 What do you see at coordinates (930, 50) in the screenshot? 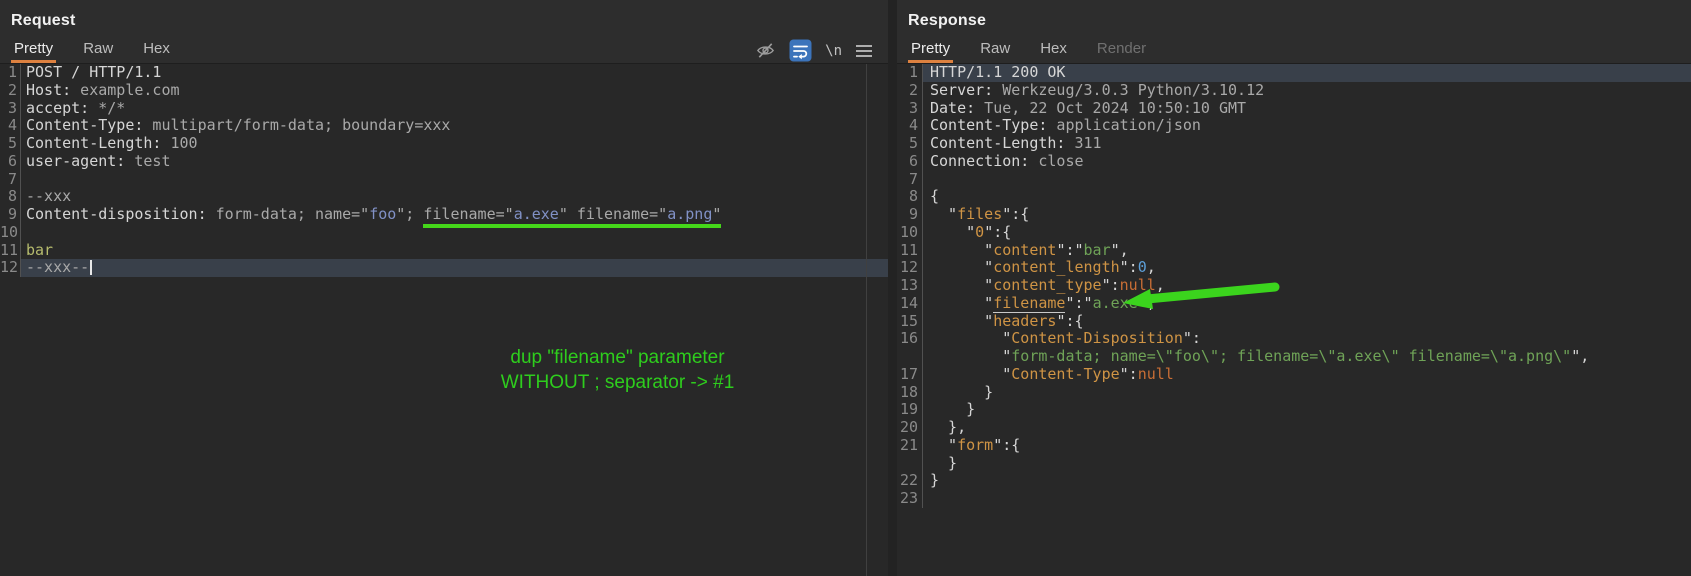
I see `response-tab-pretty: Pretty` at bounding box center [930, 50].